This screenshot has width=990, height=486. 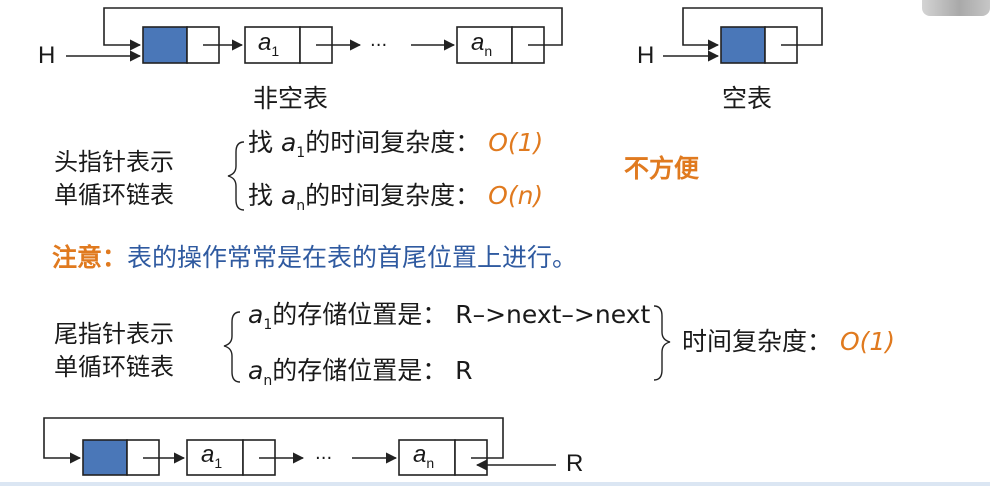 I want to click on tail-first-storage-line: a1的存储位置是： R–>next–>next, so click(x=449, y=316).